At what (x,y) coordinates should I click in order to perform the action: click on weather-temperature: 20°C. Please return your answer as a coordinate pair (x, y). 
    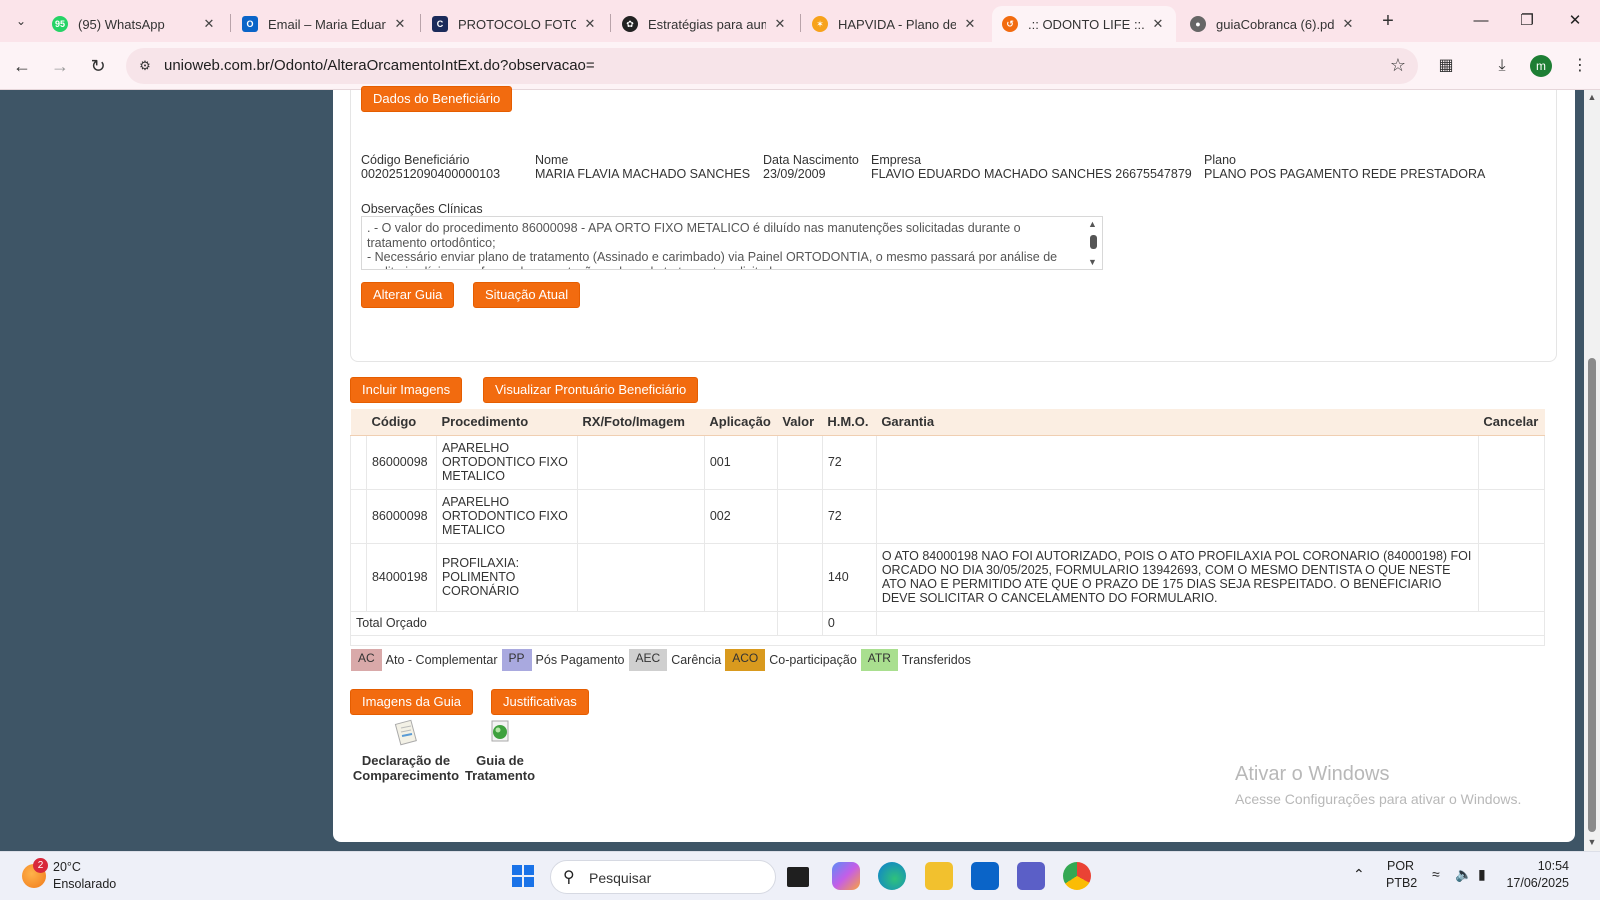
    Looking at the image, I should click on (67, 867).